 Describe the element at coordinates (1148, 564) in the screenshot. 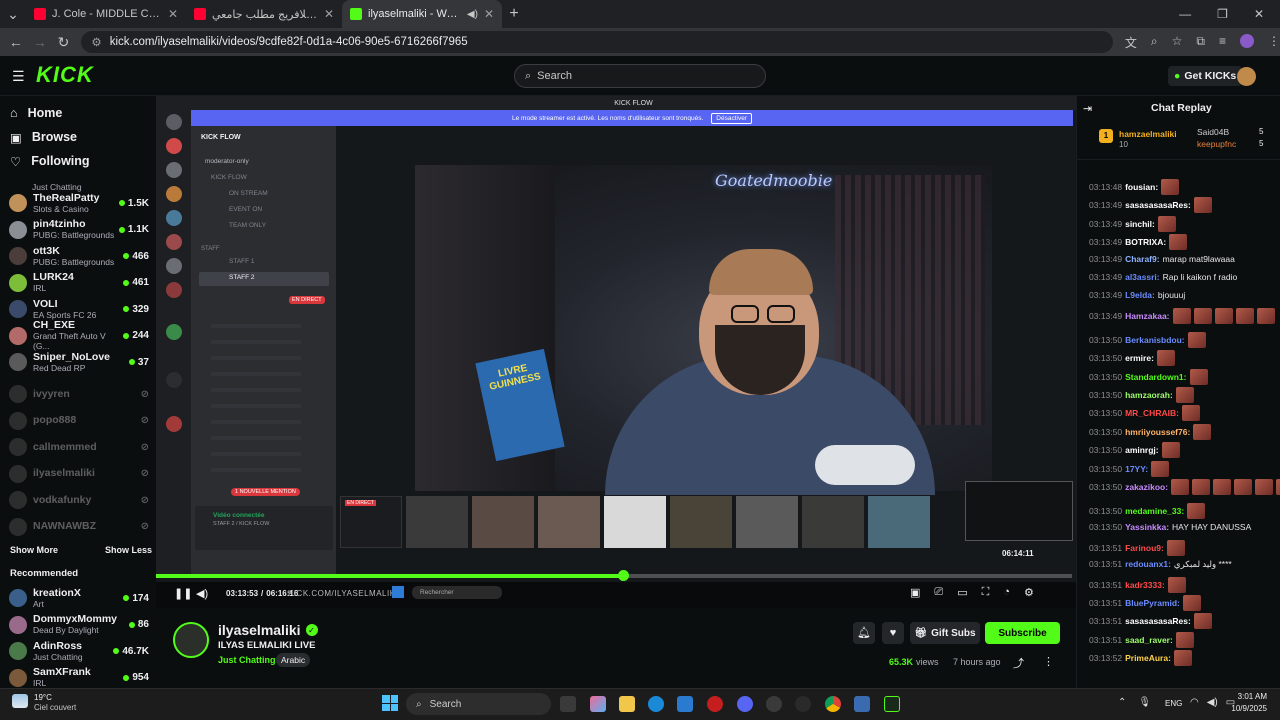

I see `chat-username: redouanx1:` at that location.